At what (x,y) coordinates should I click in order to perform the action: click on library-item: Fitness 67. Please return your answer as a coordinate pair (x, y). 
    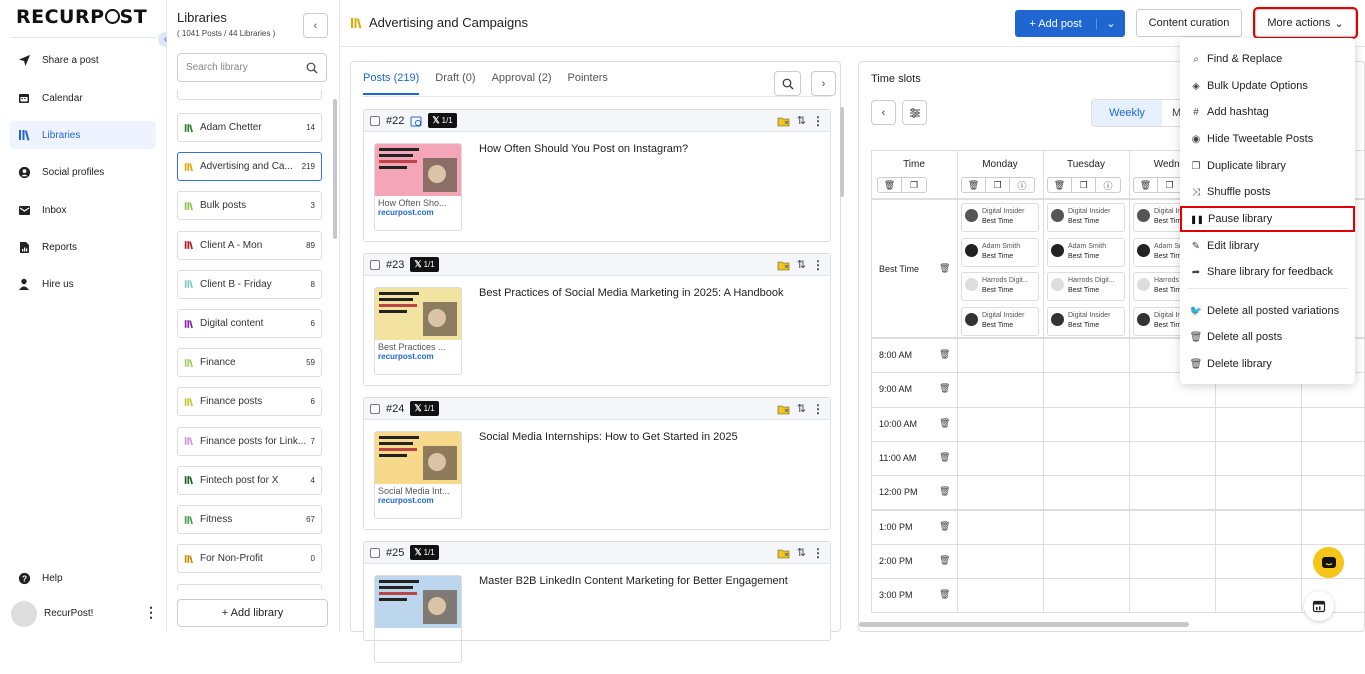
    Looking at the image, I should click on (249, 519).